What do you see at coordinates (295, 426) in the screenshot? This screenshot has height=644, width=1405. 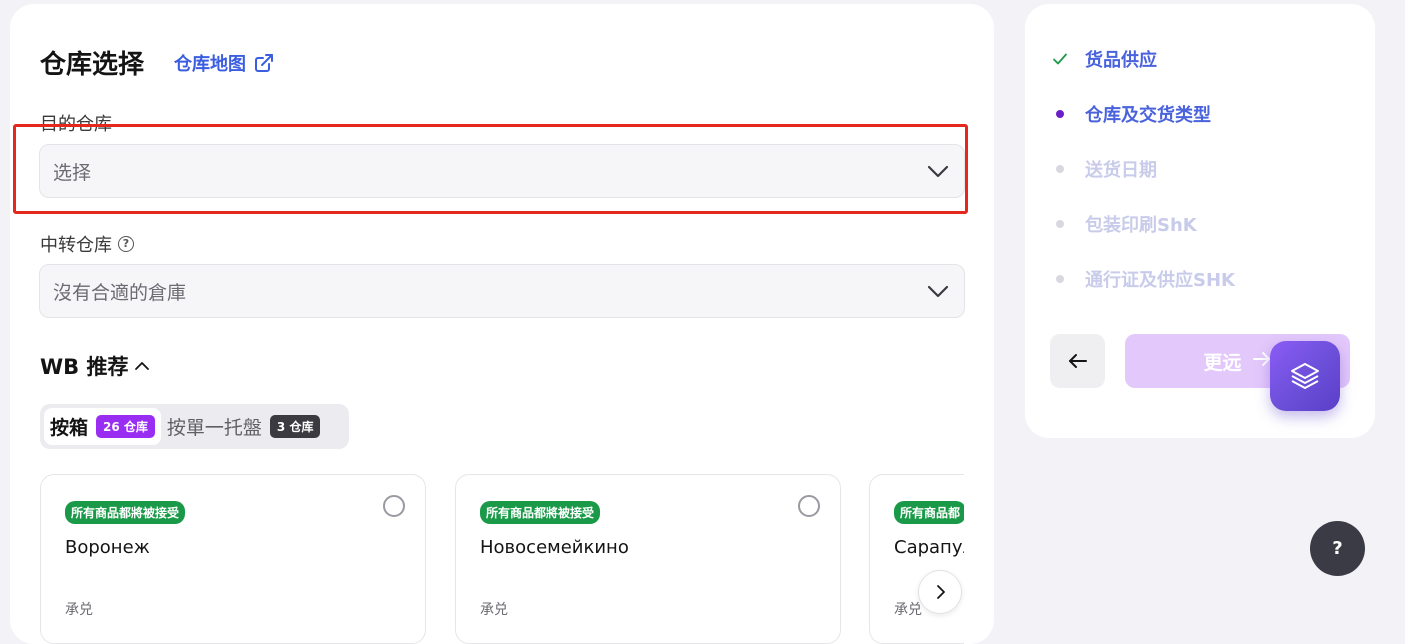 I see `tab-pallet-count-badge: 3 仓库` at bounding box center [295, 426].